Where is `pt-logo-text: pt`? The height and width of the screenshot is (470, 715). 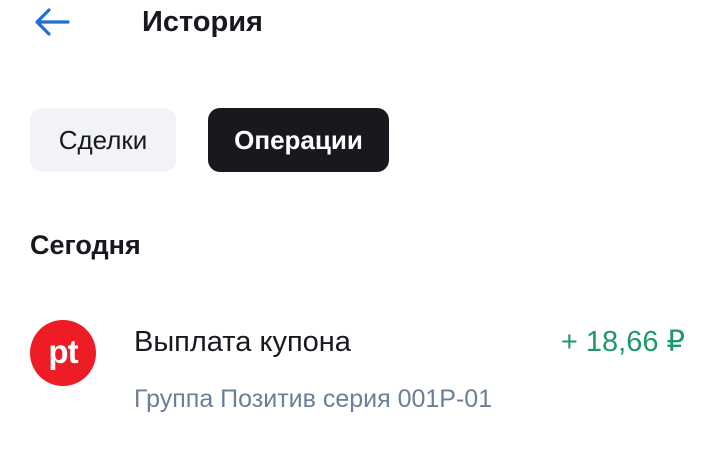
pt-logo-text: pt is located at coordinates (63, 351).